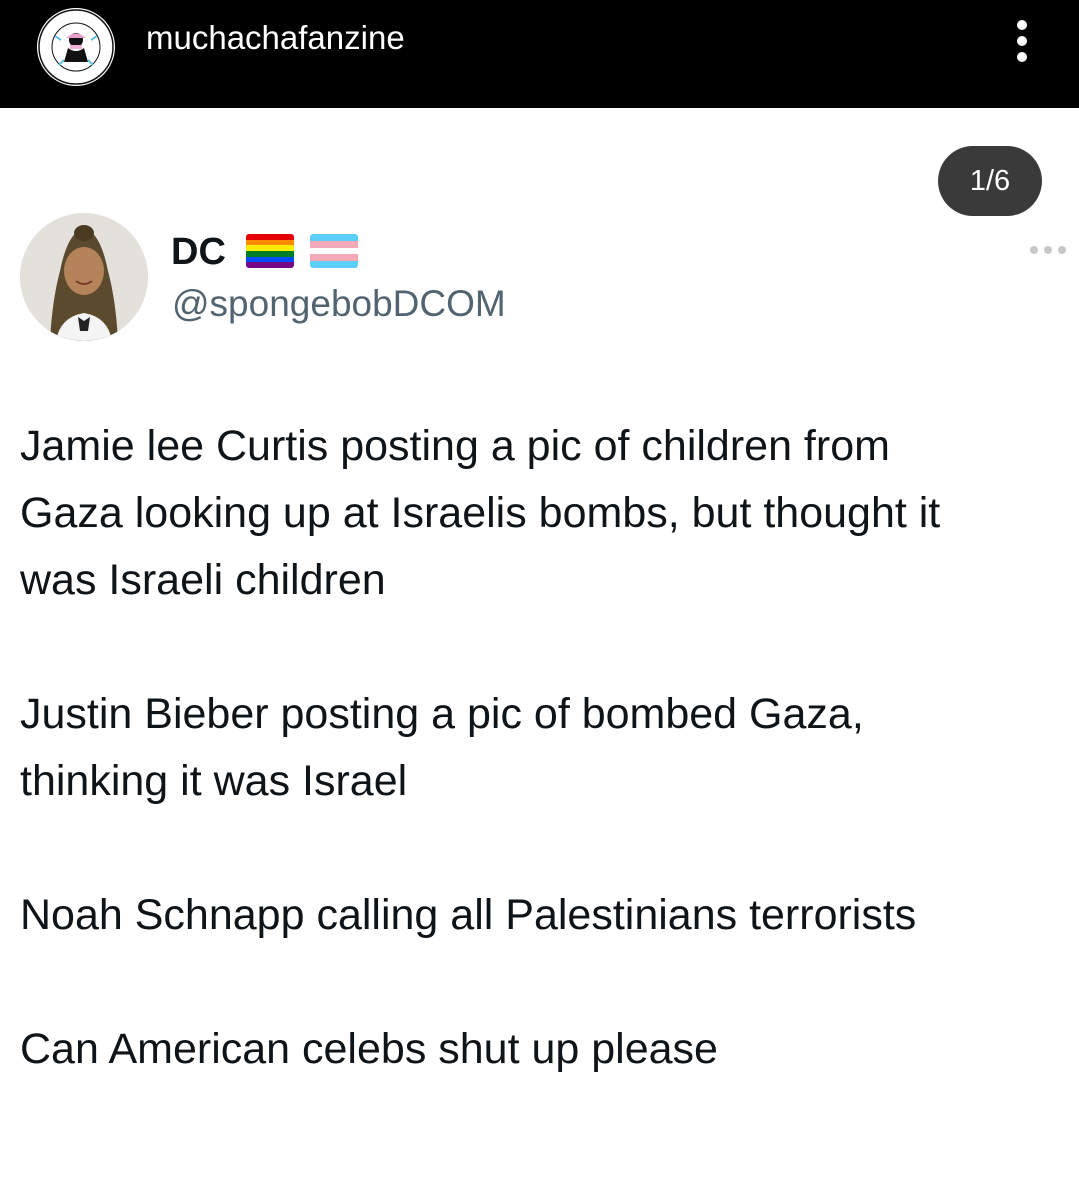 Image resolution: width=1079 pixels, height=1182 pixels. I want to click on tweet-handle: @spongebobDCOM, so click(339, 303).